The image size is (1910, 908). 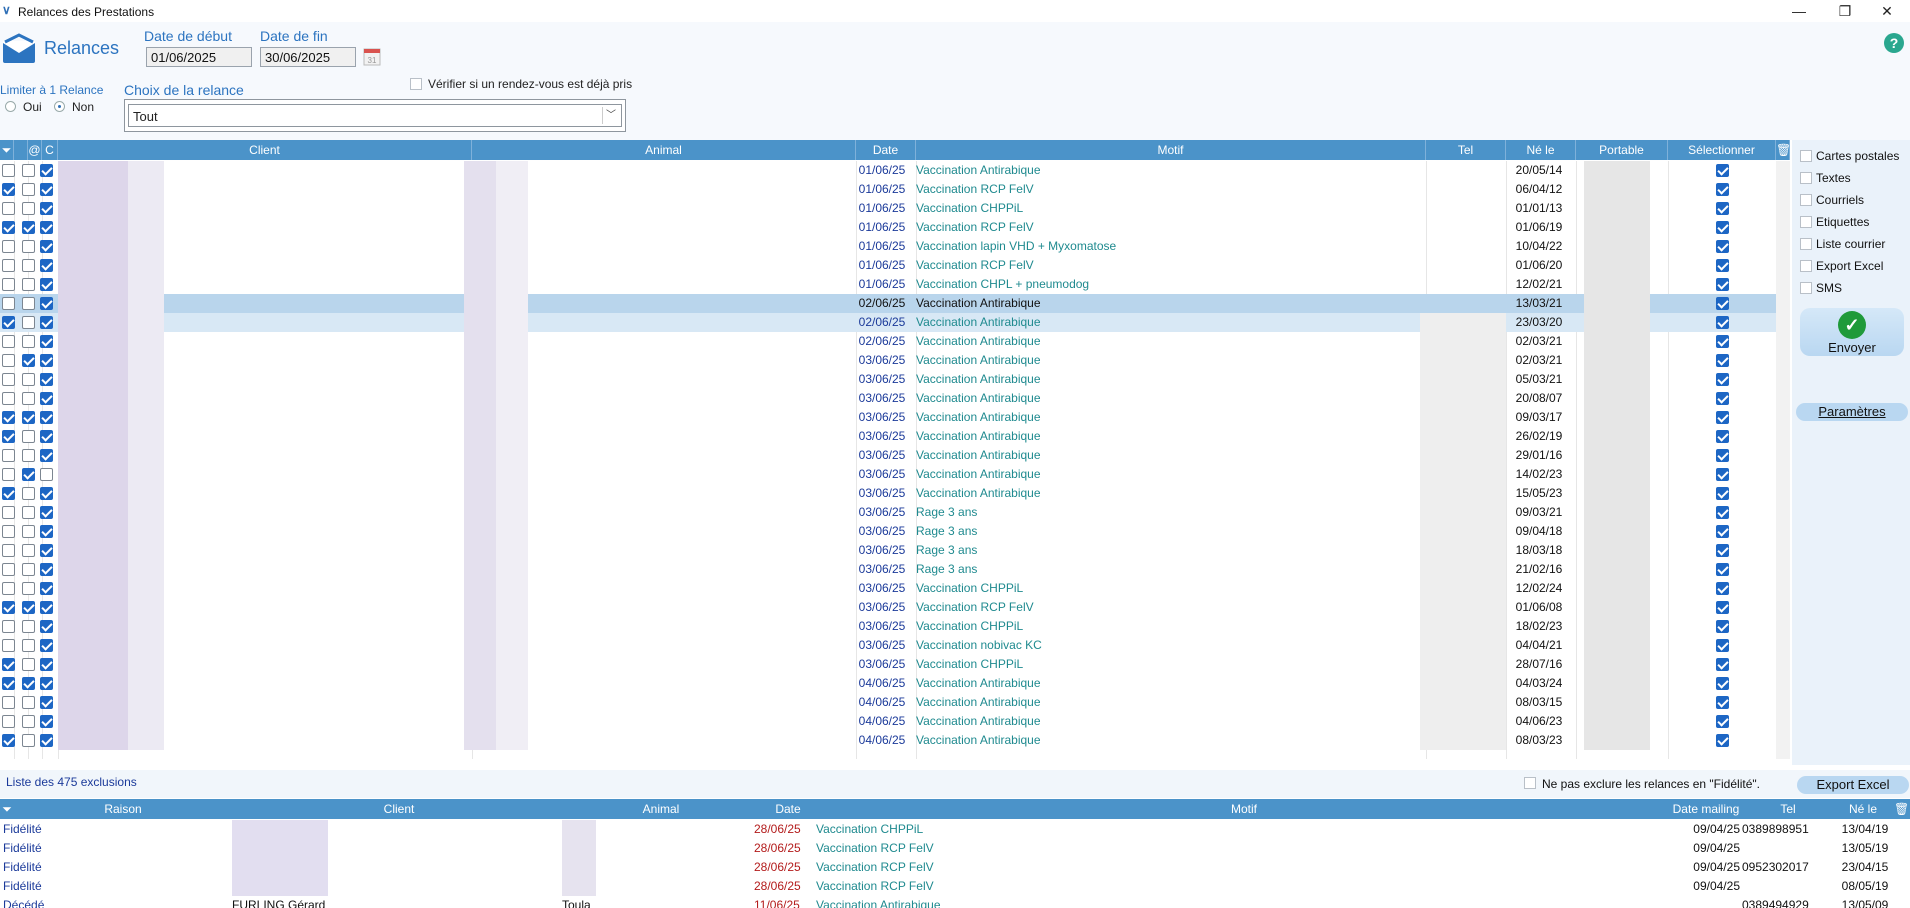 What do you see at coordinates (888, 341) in the screenshot?
I see `table-row: 02/06/25 Vaccination Antirabique 02/03/21` at bounding box center [888, 341].